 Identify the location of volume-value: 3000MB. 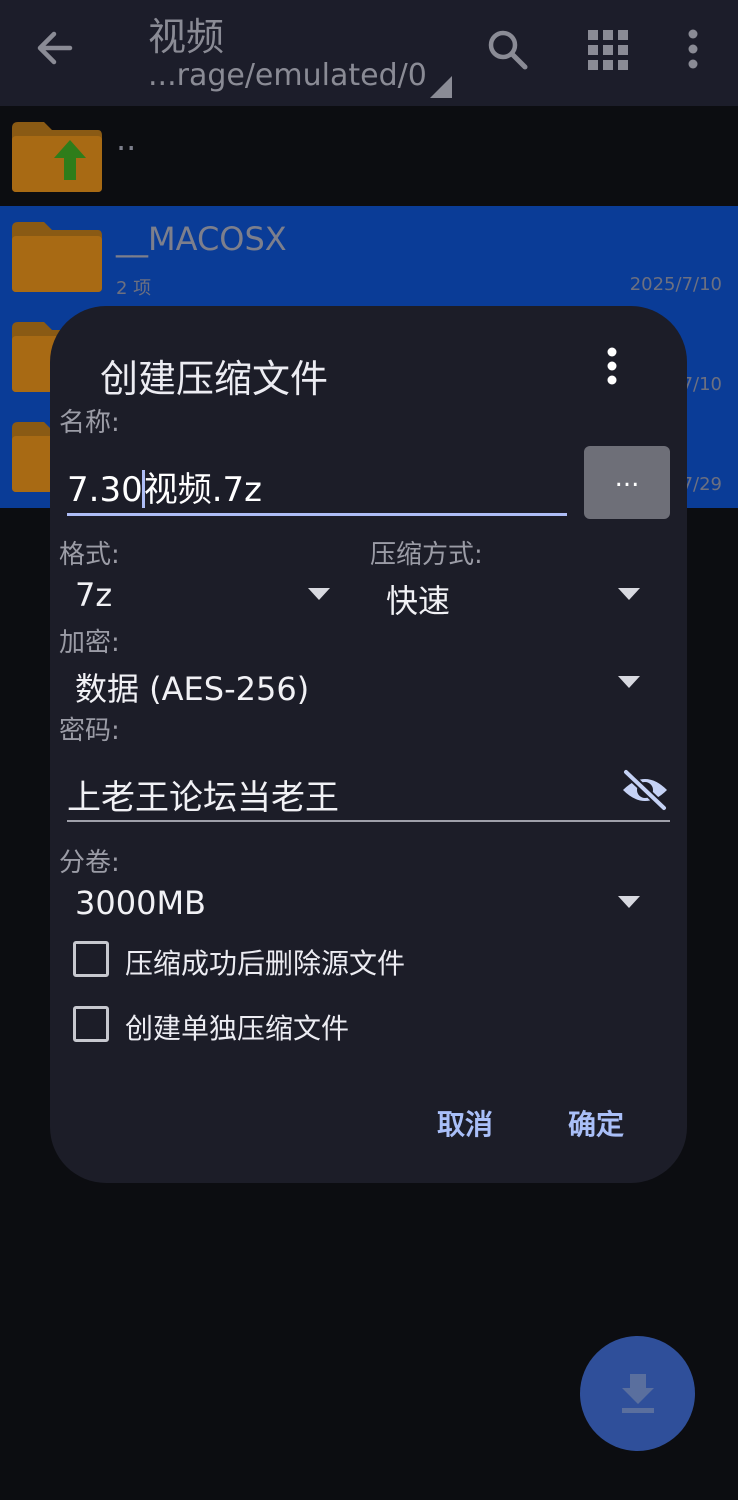
(140, 903).